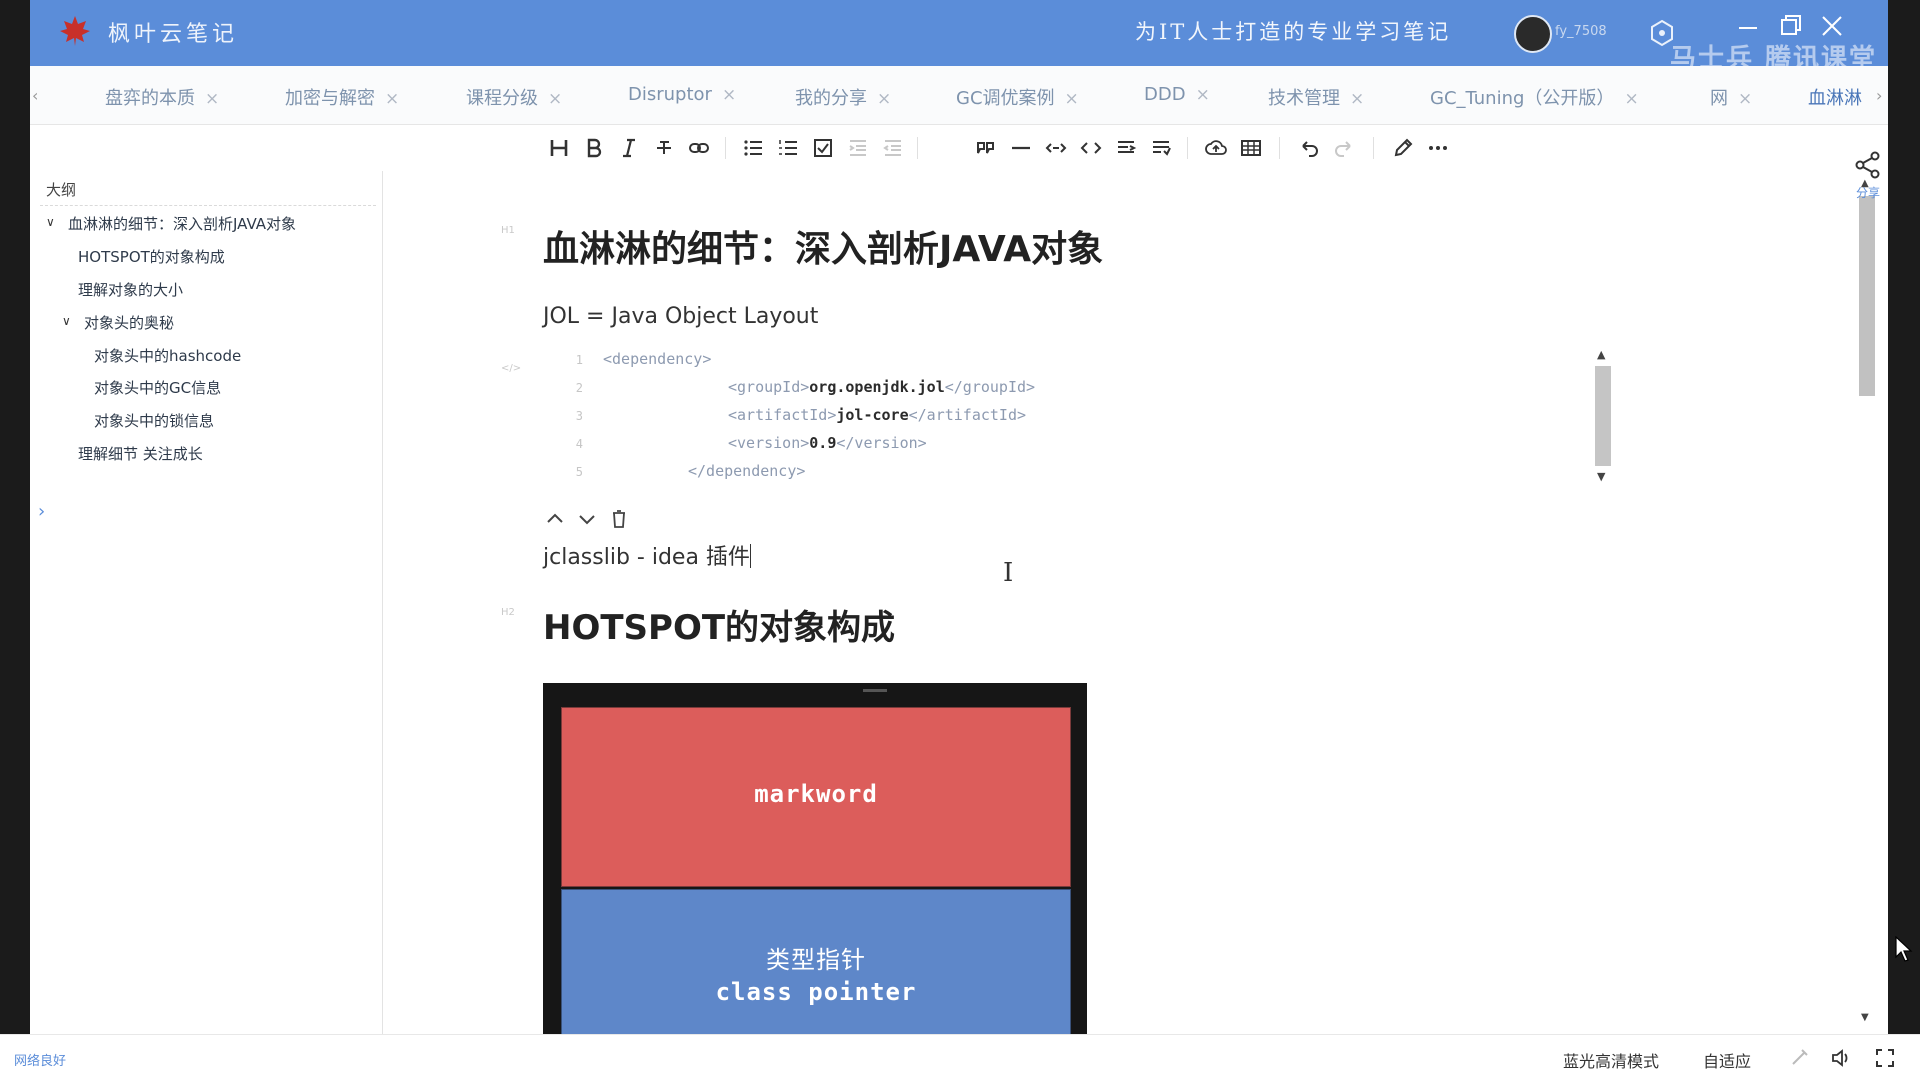 The image size is (1920, 1081). What do you see at coordinates (1603, 416) in the screenshot?
I see `code-scrollbar-thumb` at bounding box center [1603, 416].